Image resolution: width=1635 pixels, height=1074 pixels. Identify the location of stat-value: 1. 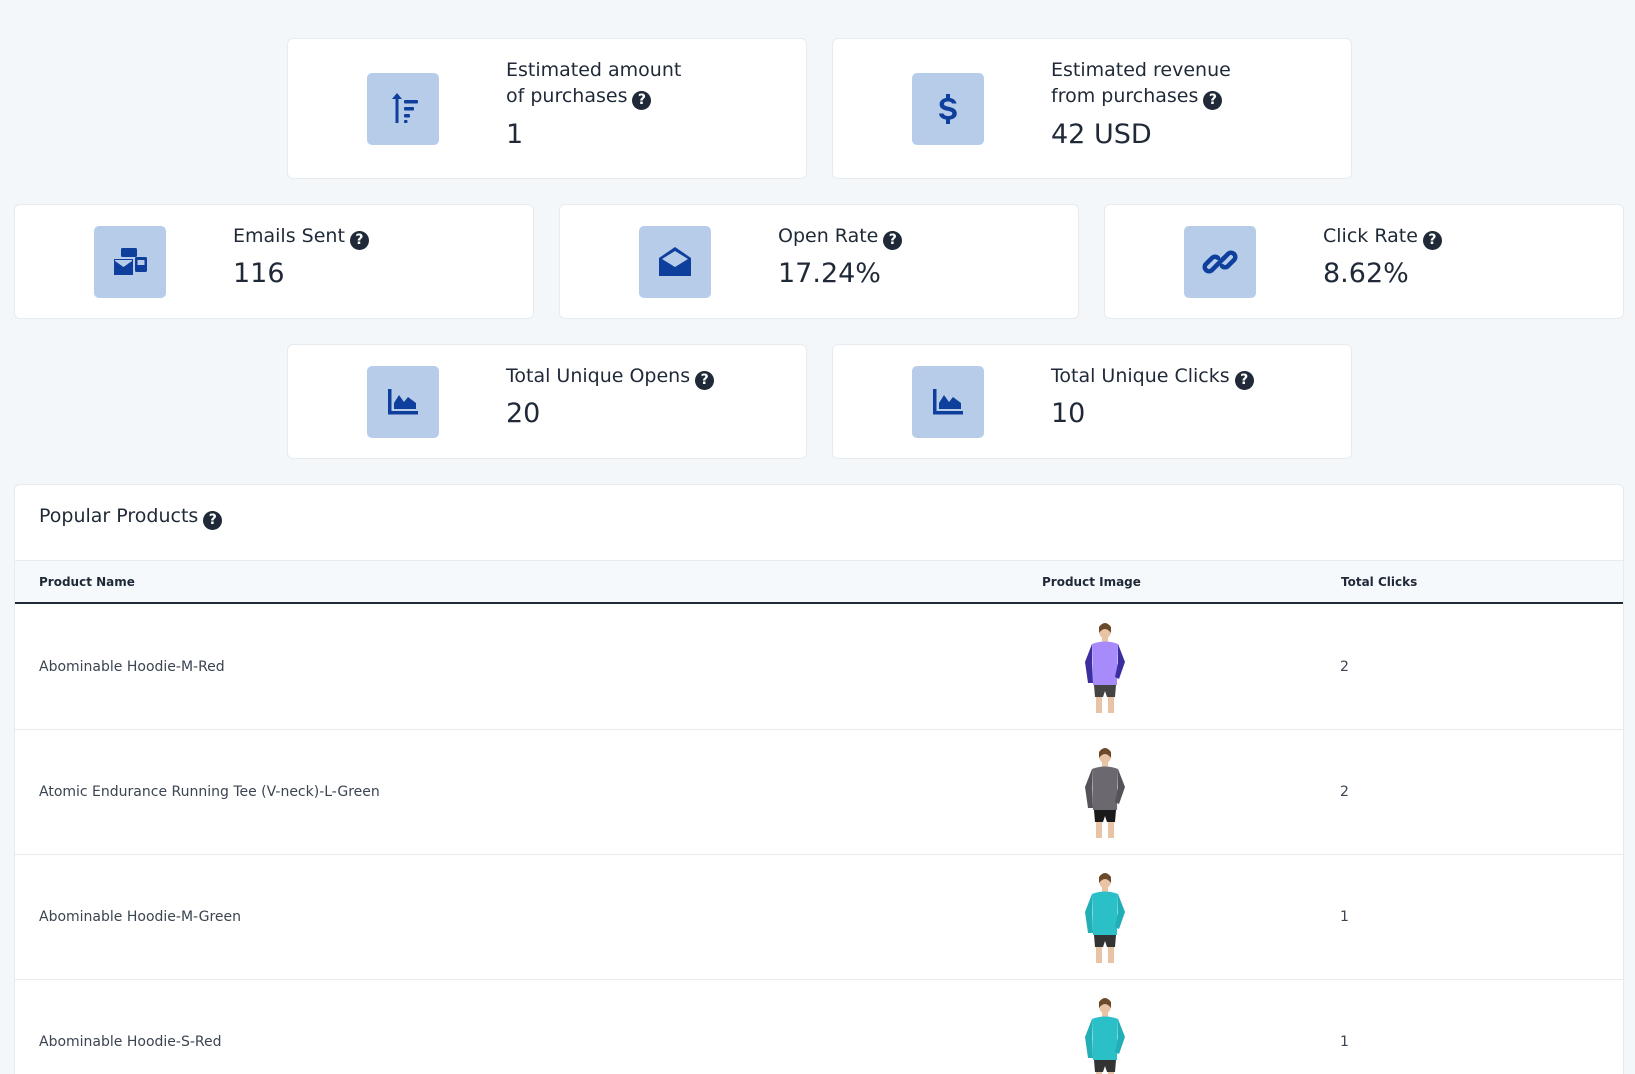
(515, 134).